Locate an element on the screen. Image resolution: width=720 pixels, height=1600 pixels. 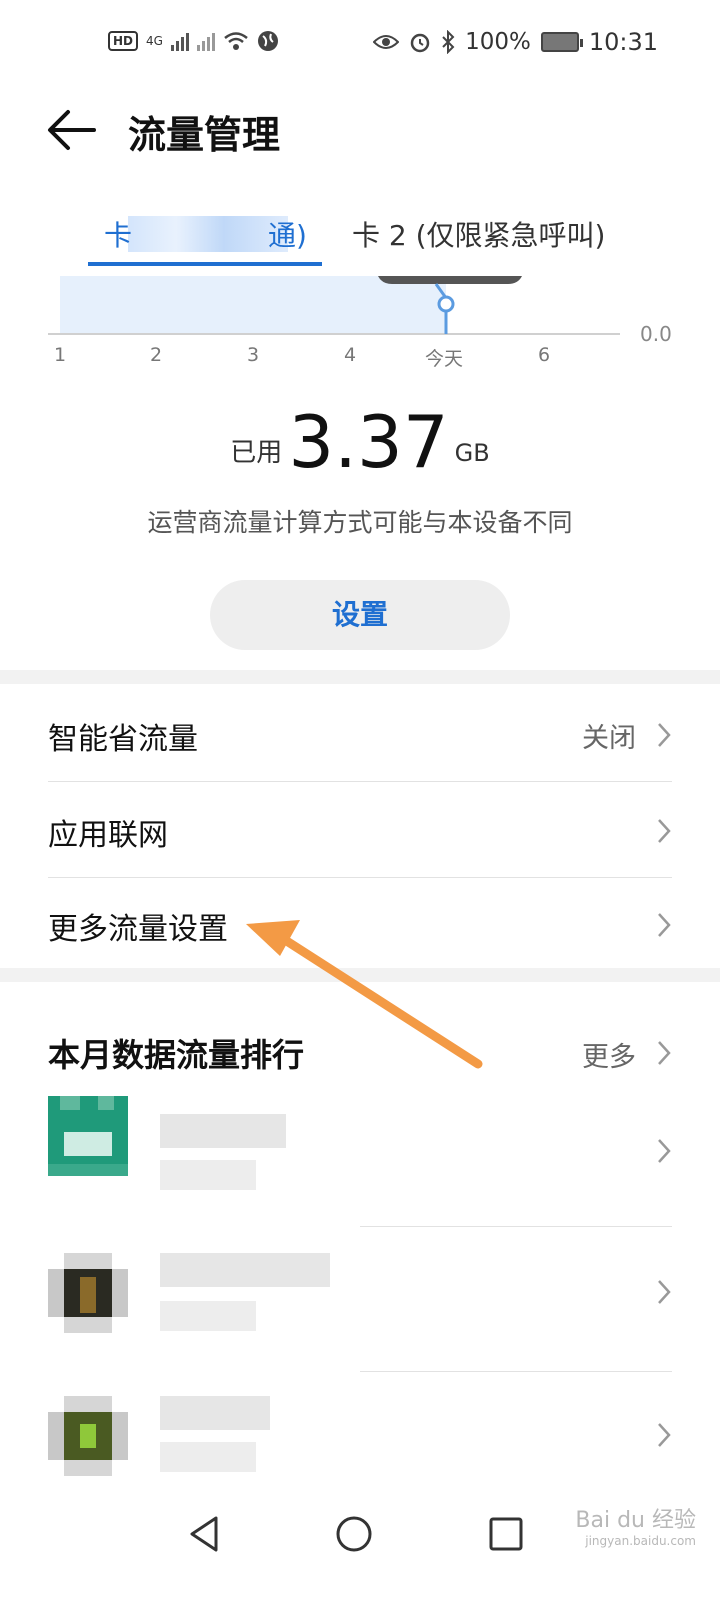
system-nav-bar: Bai du 经验 jingyan.baidu.com is located at coordinates (360, 1545).